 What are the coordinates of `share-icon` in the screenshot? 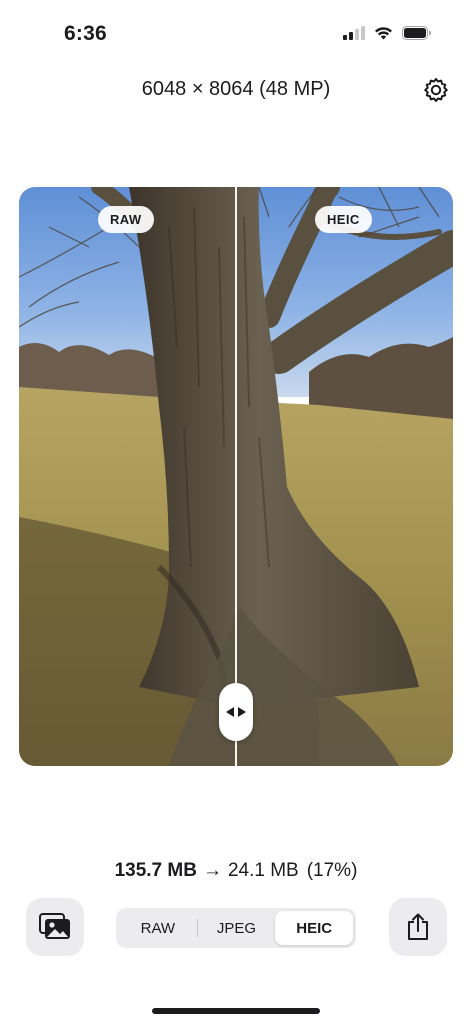 It's located at (418, 926).